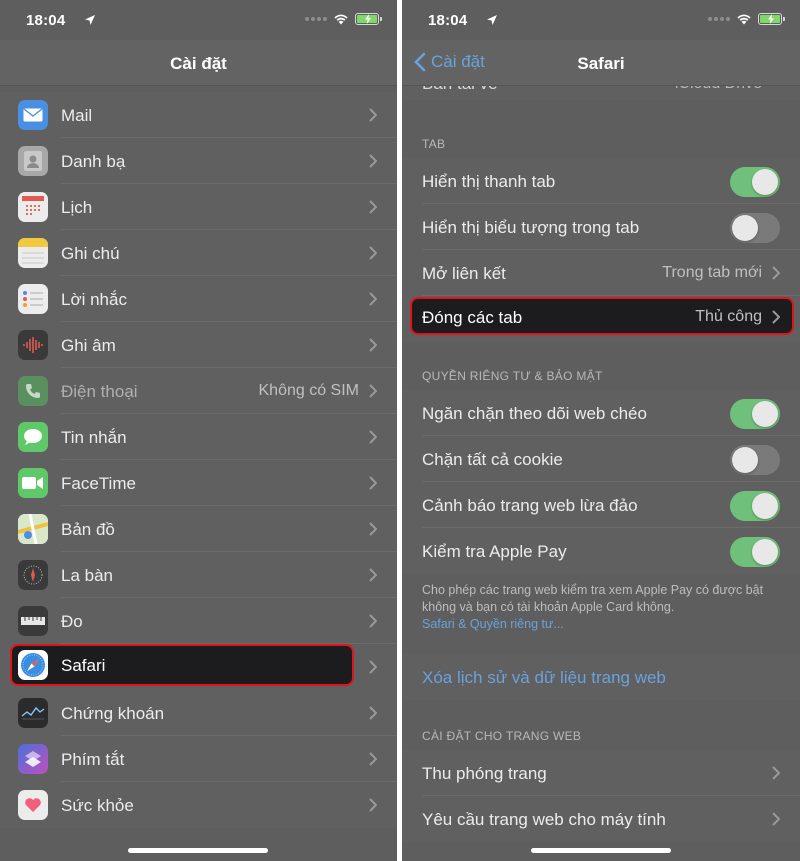 Image resolution: width=800 pixels, height=861 pixels. What do you see at coordinates (198, 115) in the screenshot?
I see `settings-item-mail: Mail` at bounding box center [198, 115].